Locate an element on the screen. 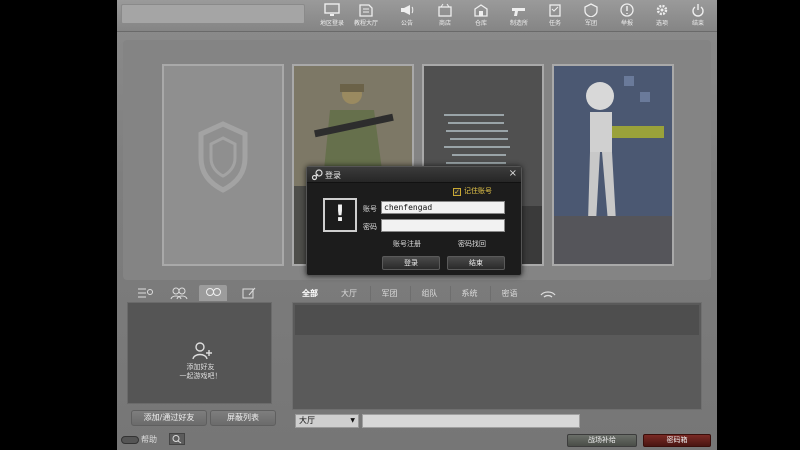 This screenshot has width=800, height=450. find-password-link: 密码找回 is located at coordinates (472, 244).